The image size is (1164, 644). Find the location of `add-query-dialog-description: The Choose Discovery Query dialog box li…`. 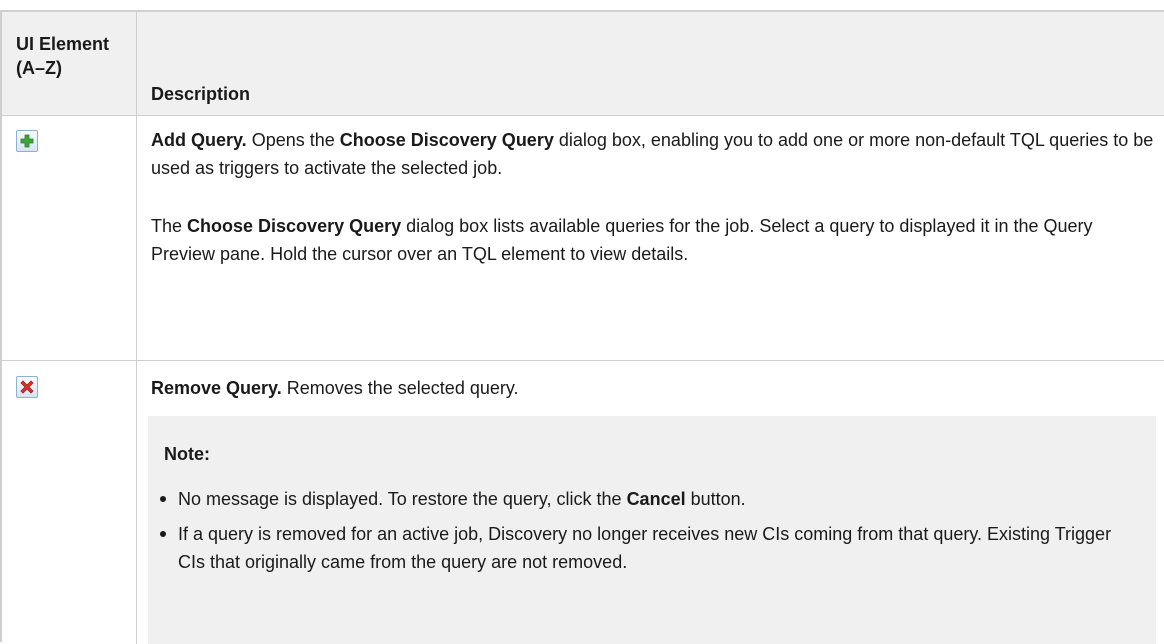

add-query-dialog-description: The Choose Discovery Query dialog box li… is located at coordinates (622, 240).